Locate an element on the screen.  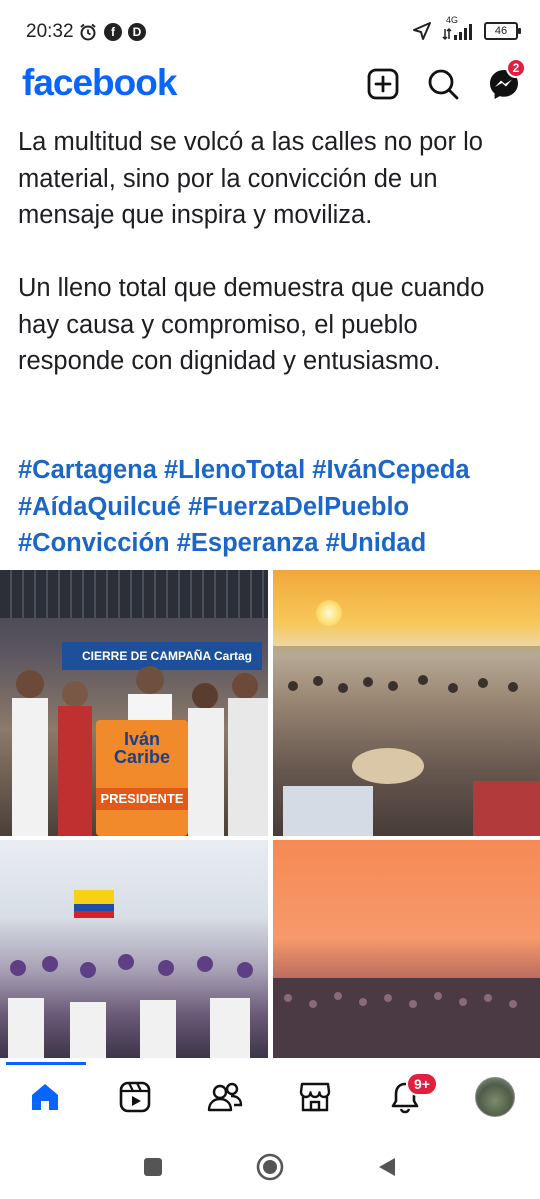
tab-home is located at coordinates (45, 1097).